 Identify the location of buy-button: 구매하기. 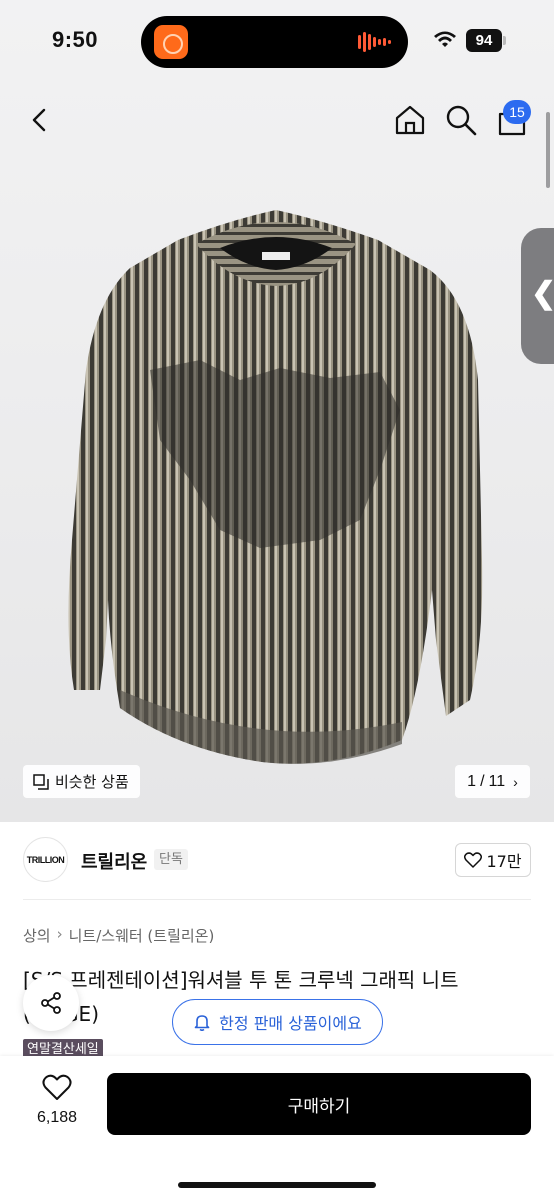
(319, 1104).